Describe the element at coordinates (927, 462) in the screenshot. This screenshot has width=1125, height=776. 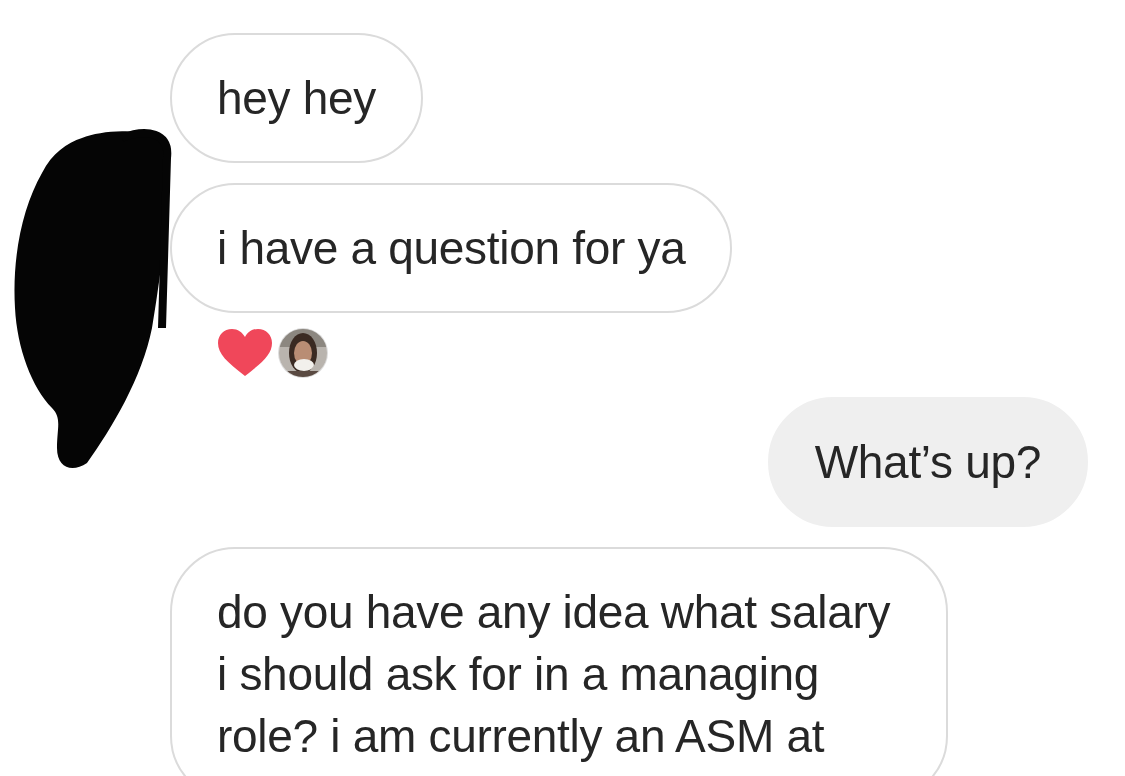
I see `message-bubble: What’s up?` at that location.